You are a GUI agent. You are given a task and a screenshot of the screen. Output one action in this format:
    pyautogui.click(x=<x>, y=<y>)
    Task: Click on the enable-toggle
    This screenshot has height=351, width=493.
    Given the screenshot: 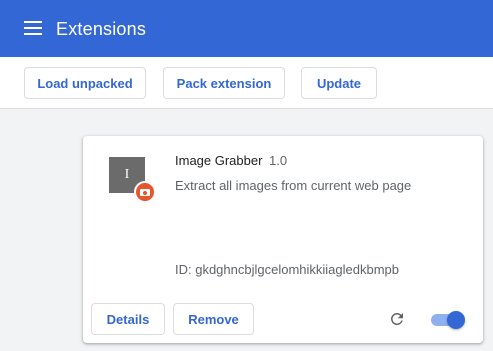 What is the action you would take?
    pyautogui.click(x=448, y=320)
    